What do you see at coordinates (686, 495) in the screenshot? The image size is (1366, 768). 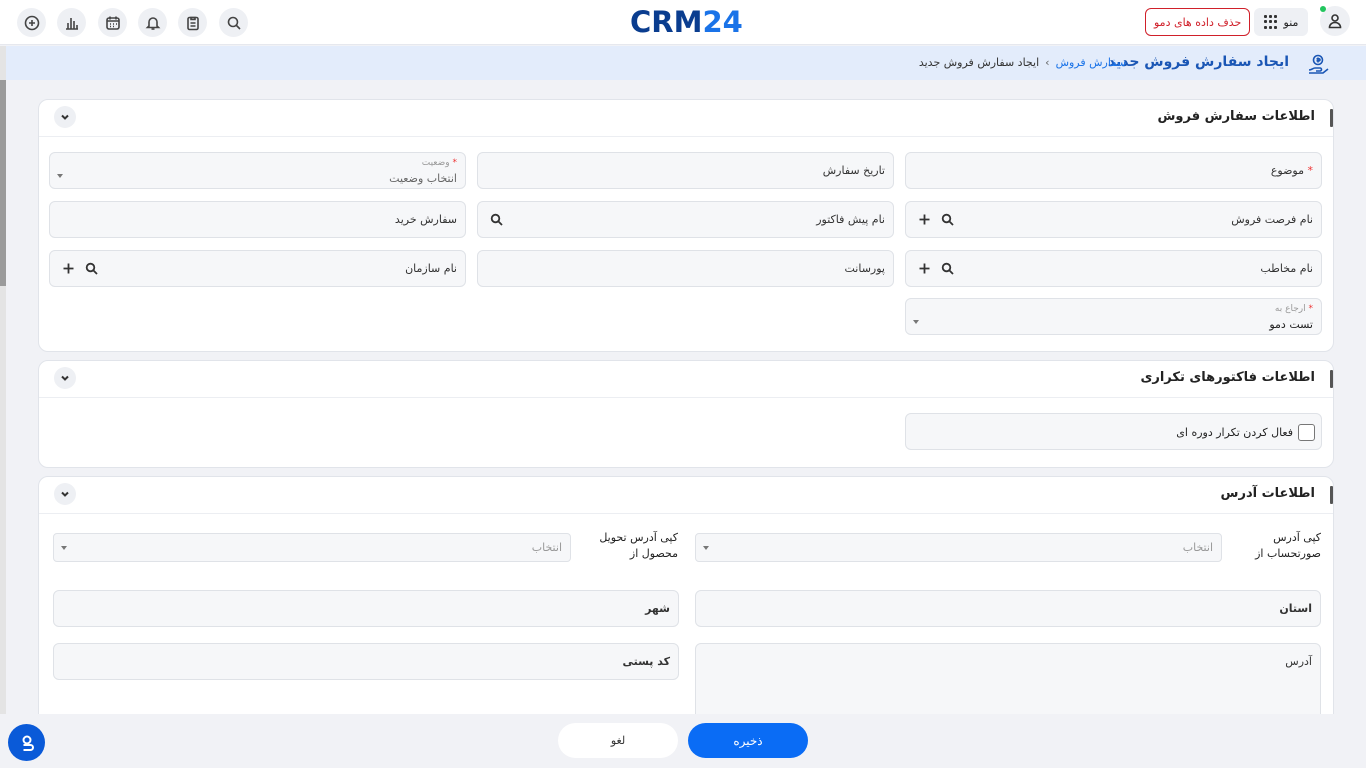 I see `address-info-header: اطلاعات آدرس` at bounding box center [686, 495].